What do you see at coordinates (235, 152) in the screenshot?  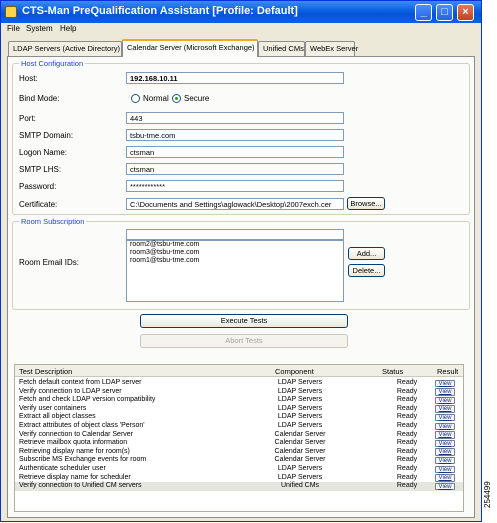 I see `logon-name-input: ctsman` at bounding box center [235, 152].